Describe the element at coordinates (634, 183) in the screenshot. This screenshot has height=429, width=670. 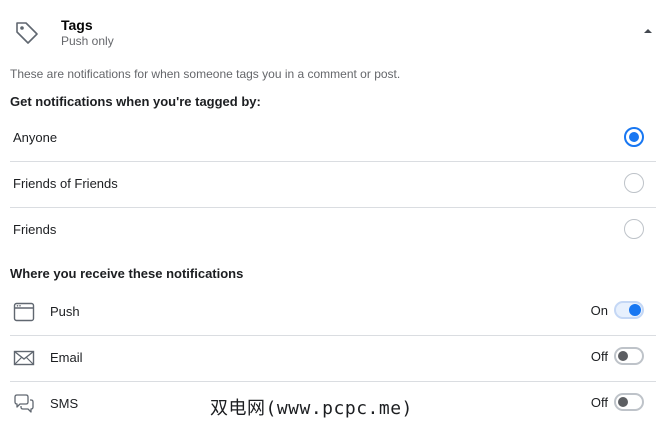
I see `radio-button-friends-of-friends` at that location.